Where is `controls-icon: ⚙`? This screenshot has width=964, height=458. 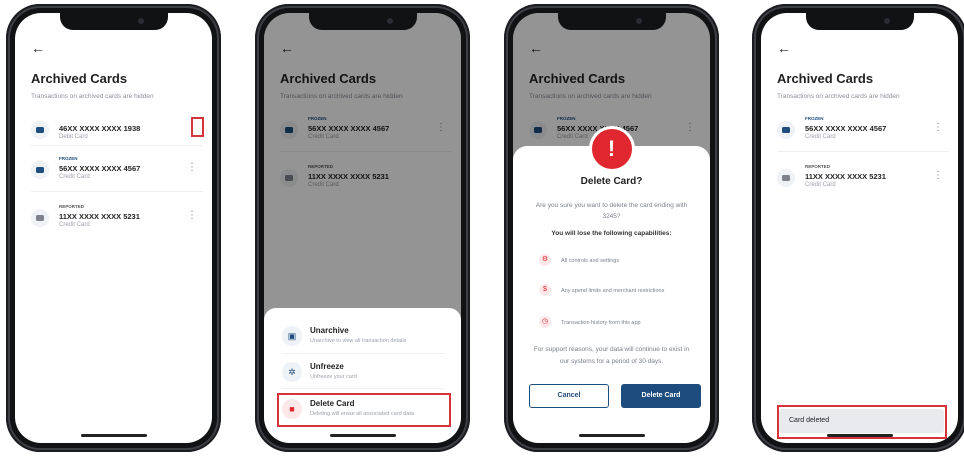 controls-icon: ⚙ is located at coordinates (545, 260).